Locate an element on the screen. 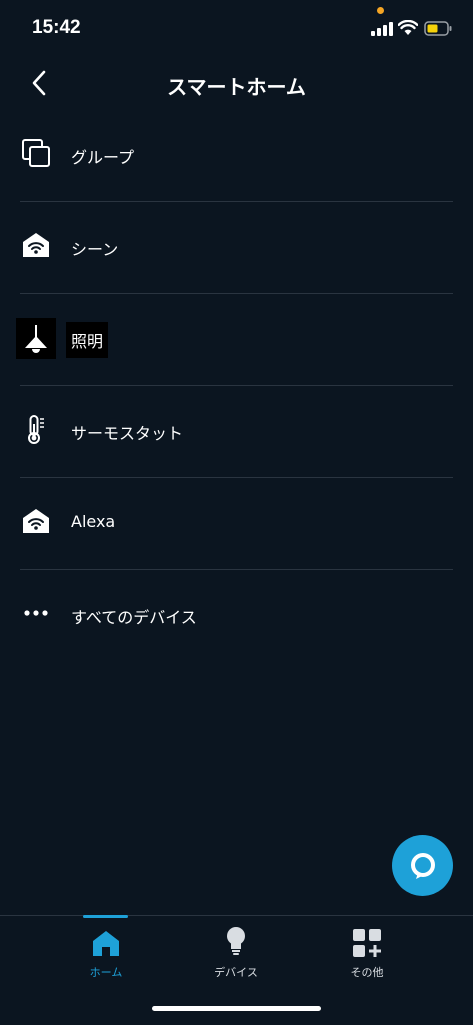 The width and height of the screenshot is (473, 1025). status-bar: 15:42 is located at coordinates (236, 28).